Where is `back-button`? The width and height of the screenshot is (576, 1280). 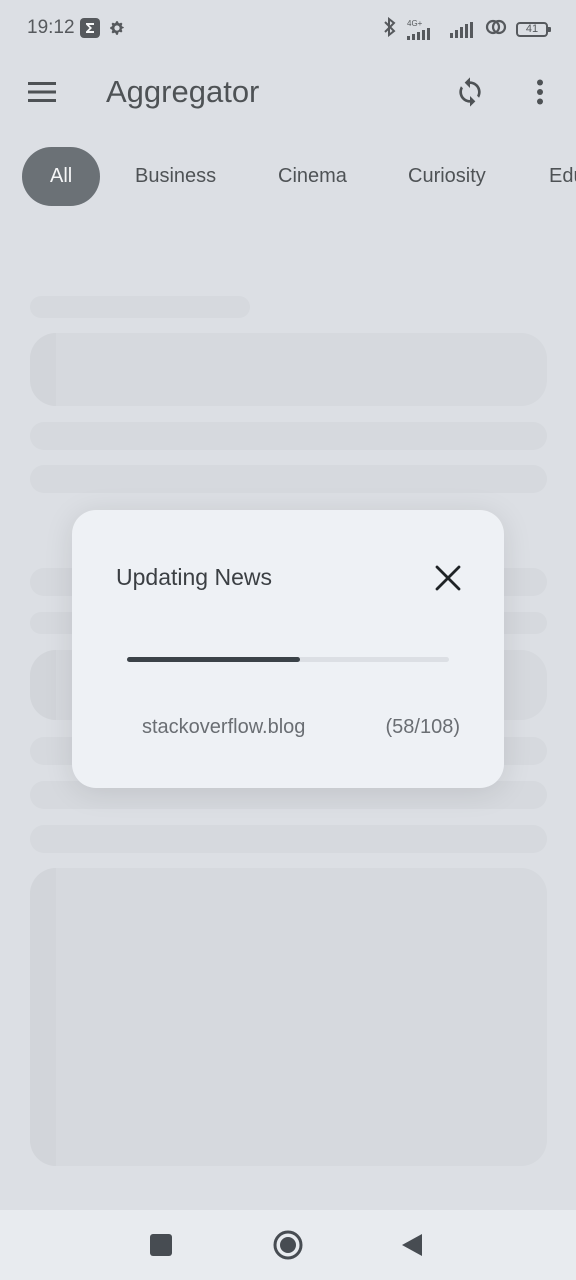 back-button is located at coordinates (412, 1245).